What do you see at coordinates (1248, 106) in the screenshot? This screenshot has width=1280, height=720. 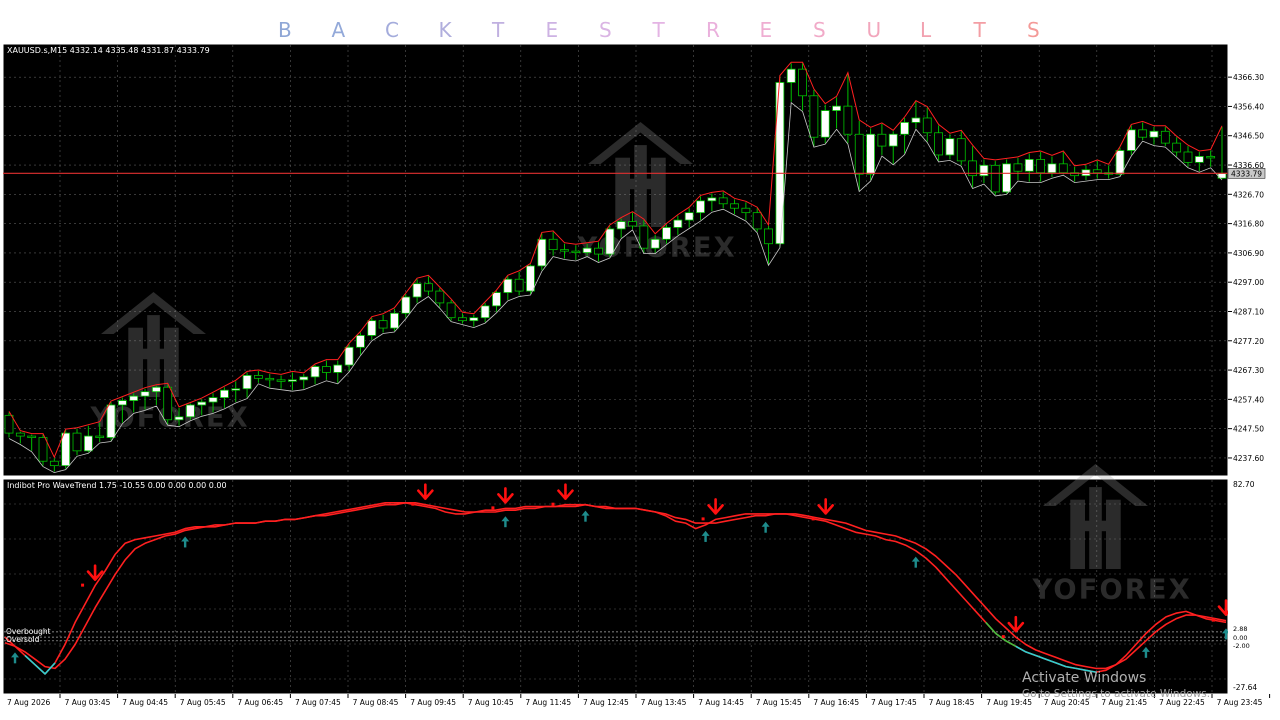 I see `price-tick-label: 4356.40` at bounding box center [1248, 106].